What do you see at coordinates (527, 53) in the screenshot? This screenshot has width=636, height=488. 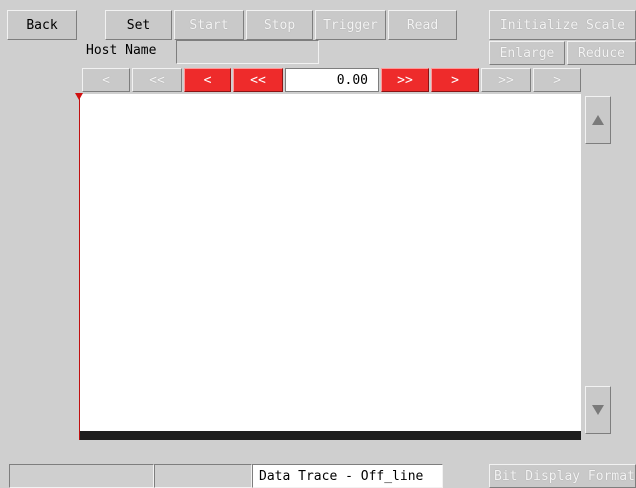 I see `enlarge-button: Enlarge` at bounding box center [527, 53].